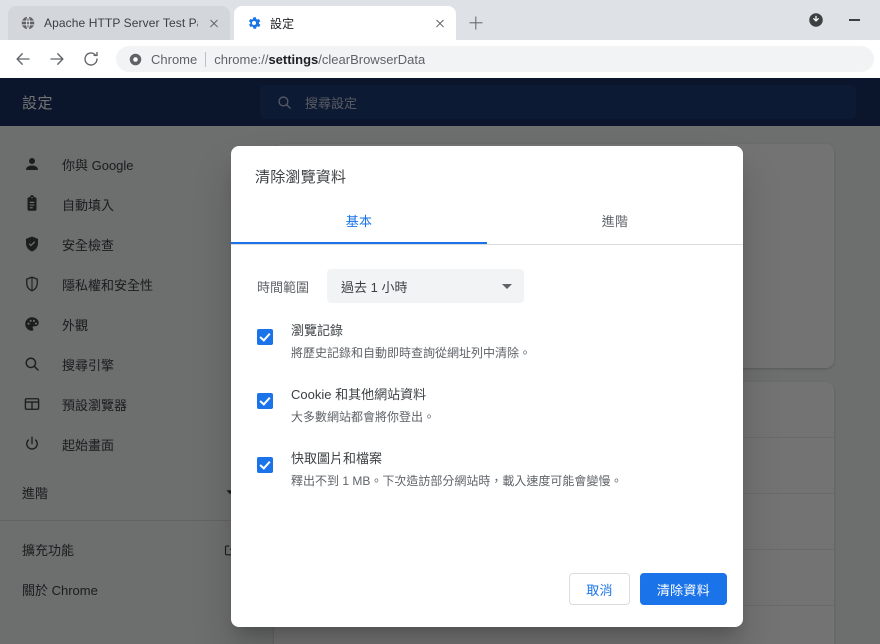 The width and height of the screenshot is (880, 644). Describe the element at coordinates (488, 342) in the screenshot. I see `option-browsing-history: 瀏覽記錄 將歷史記錄和自動即時查詢從網址列中清除。` at that location.